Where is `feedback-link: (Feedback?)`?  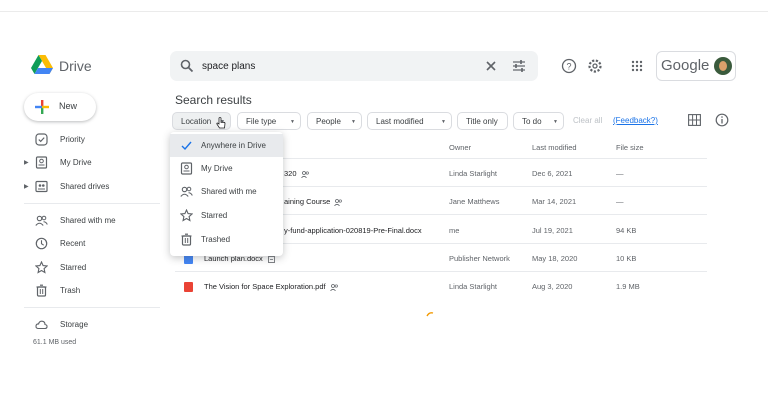 feedback-link: (Feedback?) is located at coordinates (635, 120).